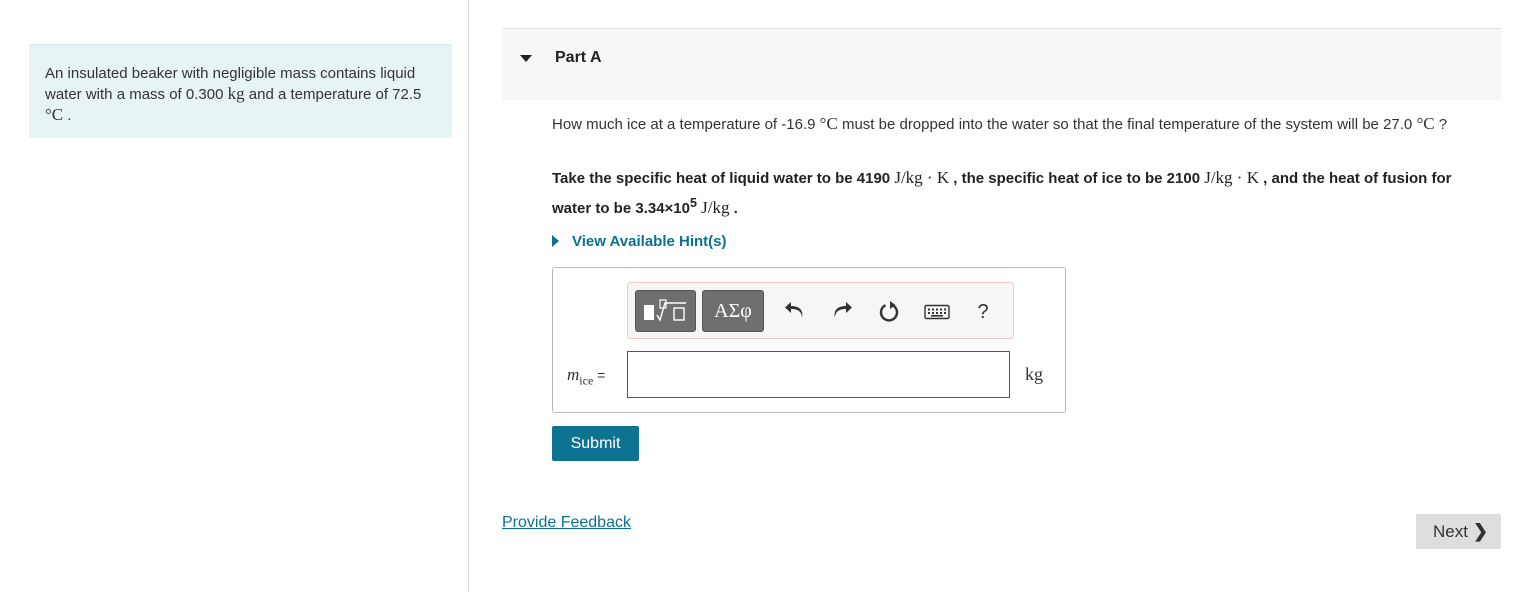 This screenshot has width=1537, height=592. I want to click on submit-button: Submit, so click(595, 443).